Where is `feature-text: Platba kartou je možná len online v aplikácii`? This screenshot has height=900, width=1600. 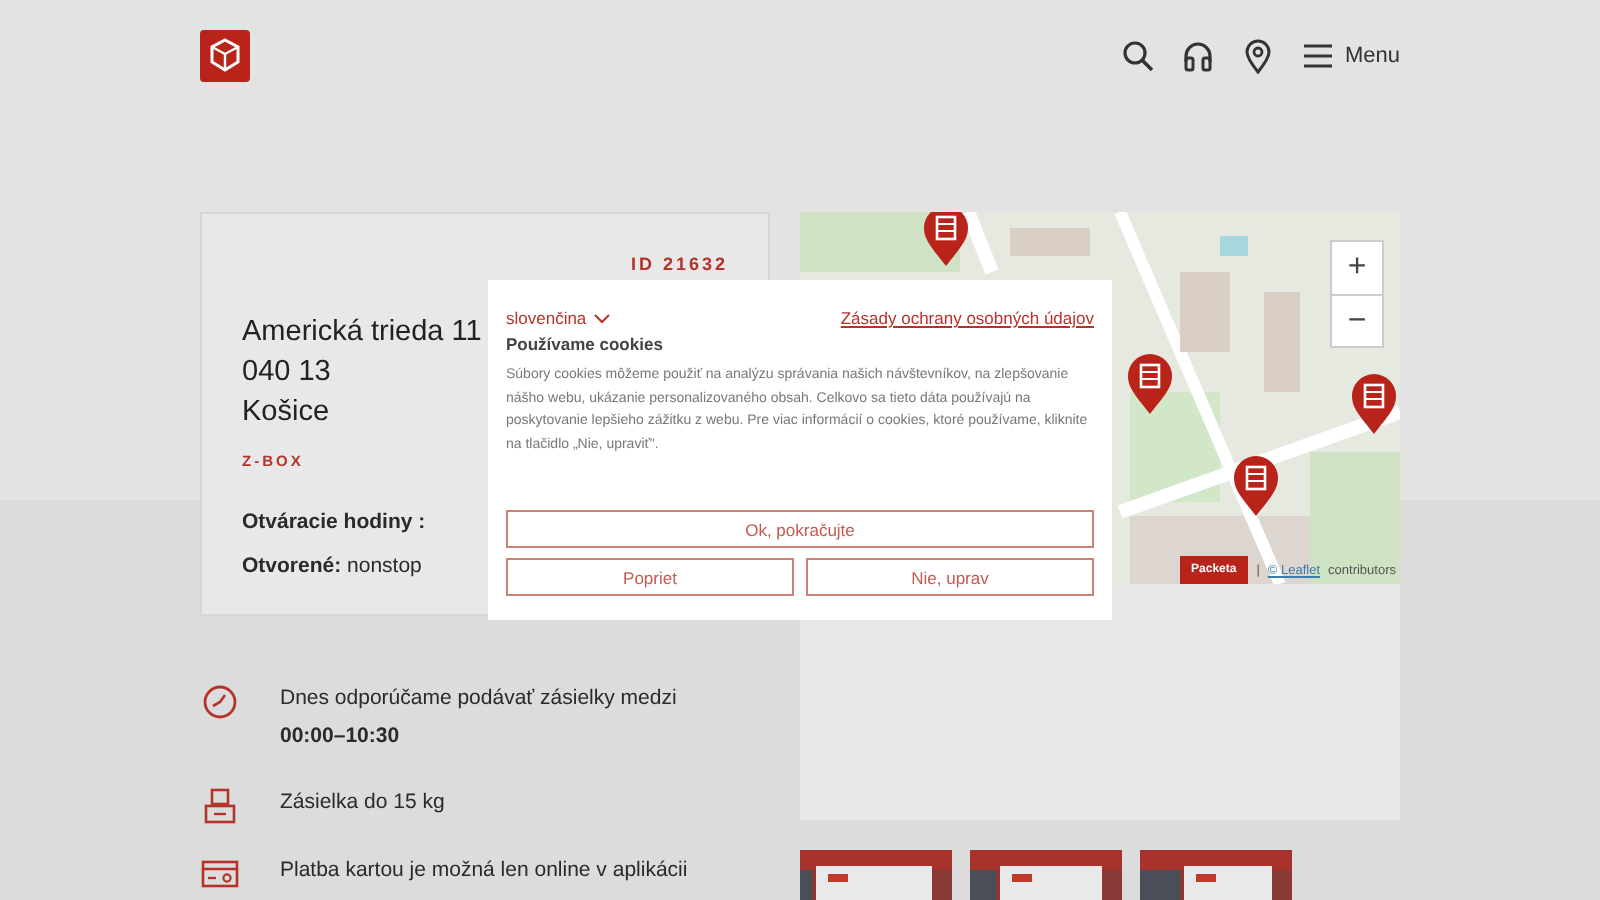
feature-text: Platba kartou je možná len online v aplikácii is located at coordinates (485, 871).